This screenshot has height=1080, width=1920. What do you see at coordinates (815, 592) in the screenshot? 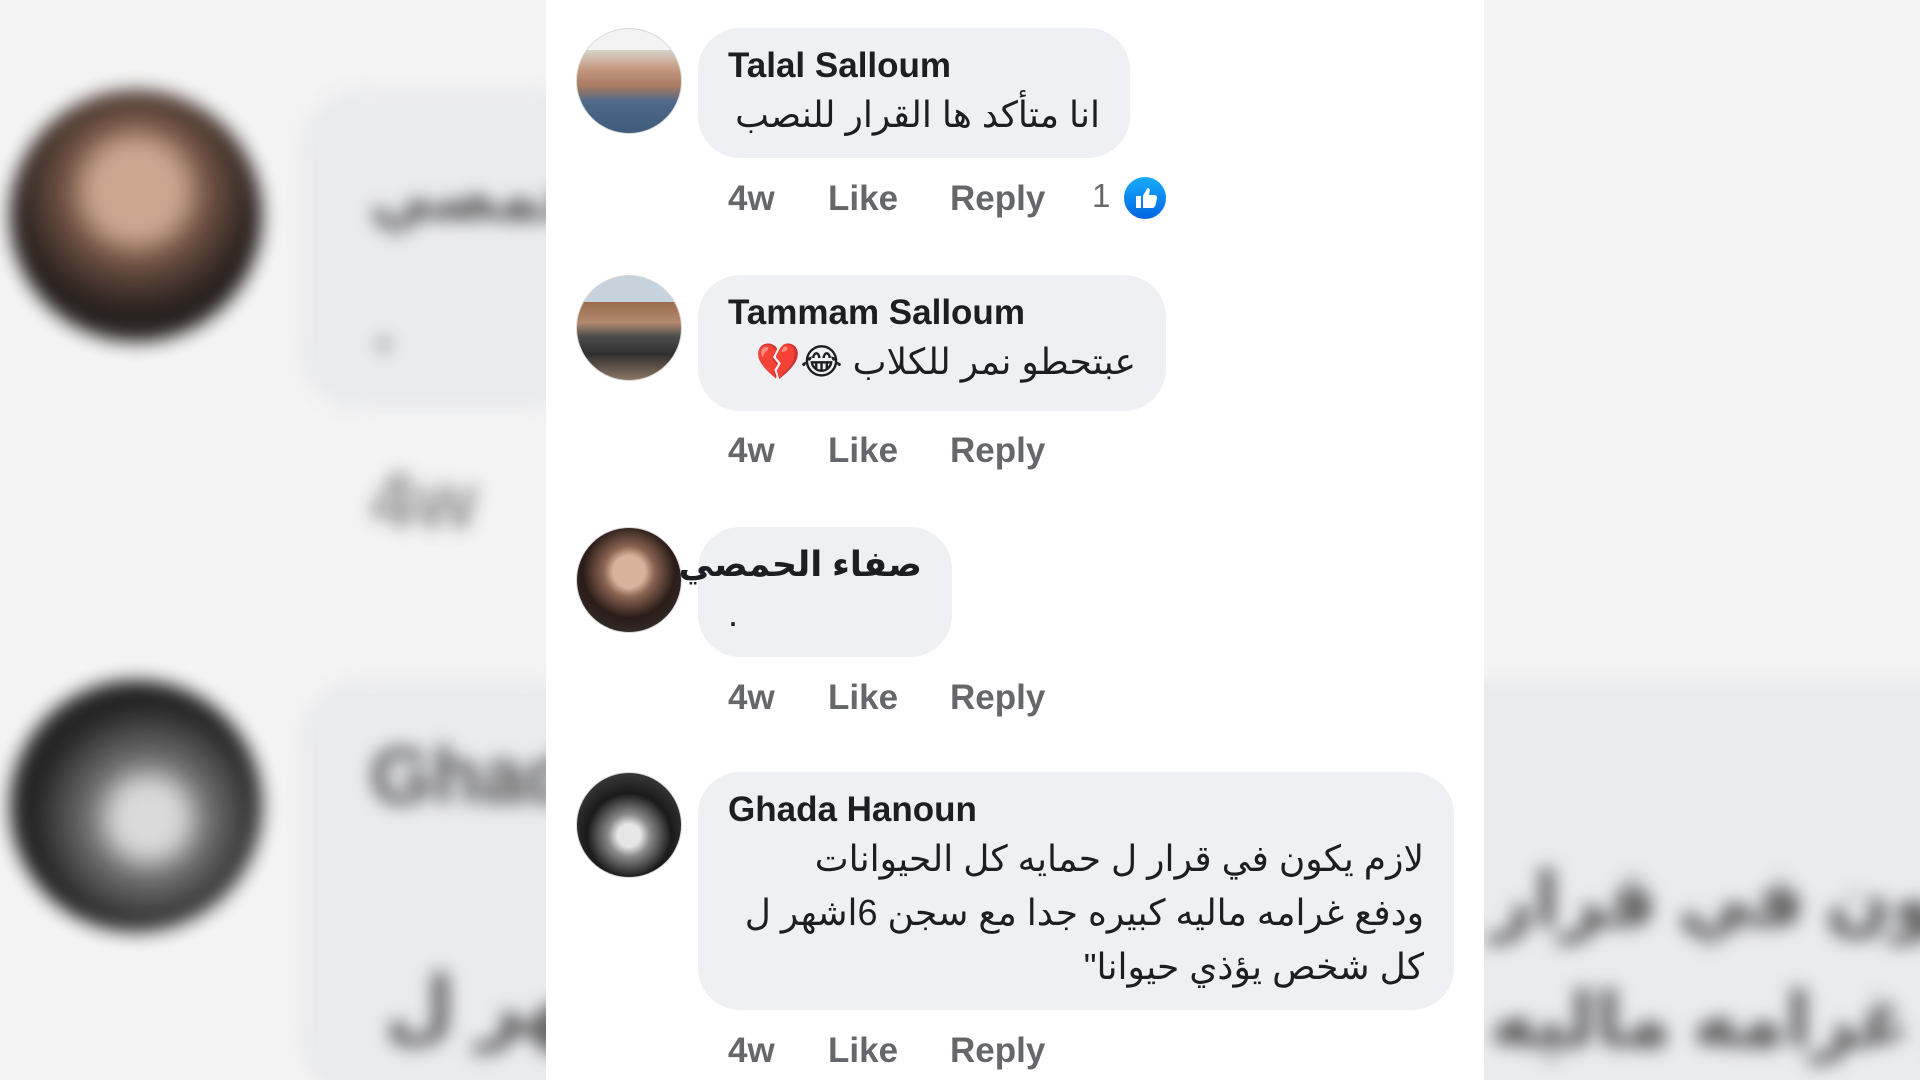
I see `comment-bubble: صفاء الحمصي .` at bounding box center [815, 592].